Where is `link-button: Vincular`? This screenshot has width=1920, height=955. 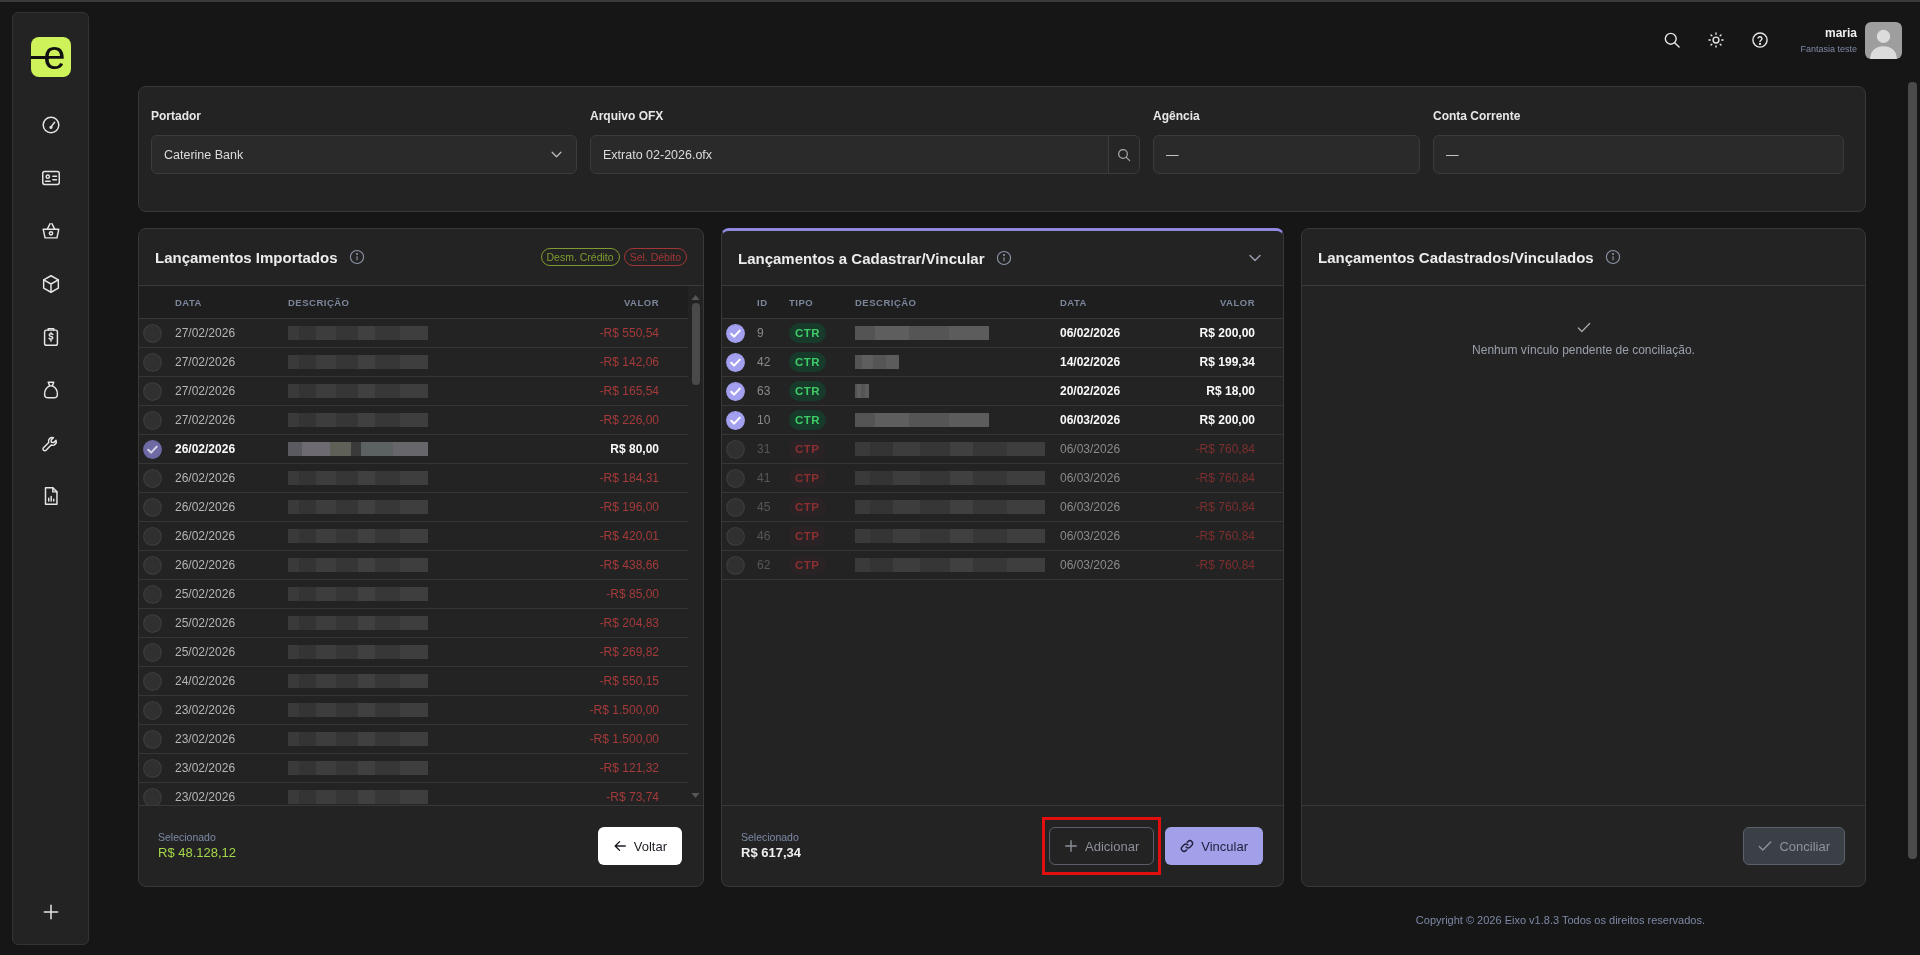 link-button: Vincular is located at coordinates (1214, 846).